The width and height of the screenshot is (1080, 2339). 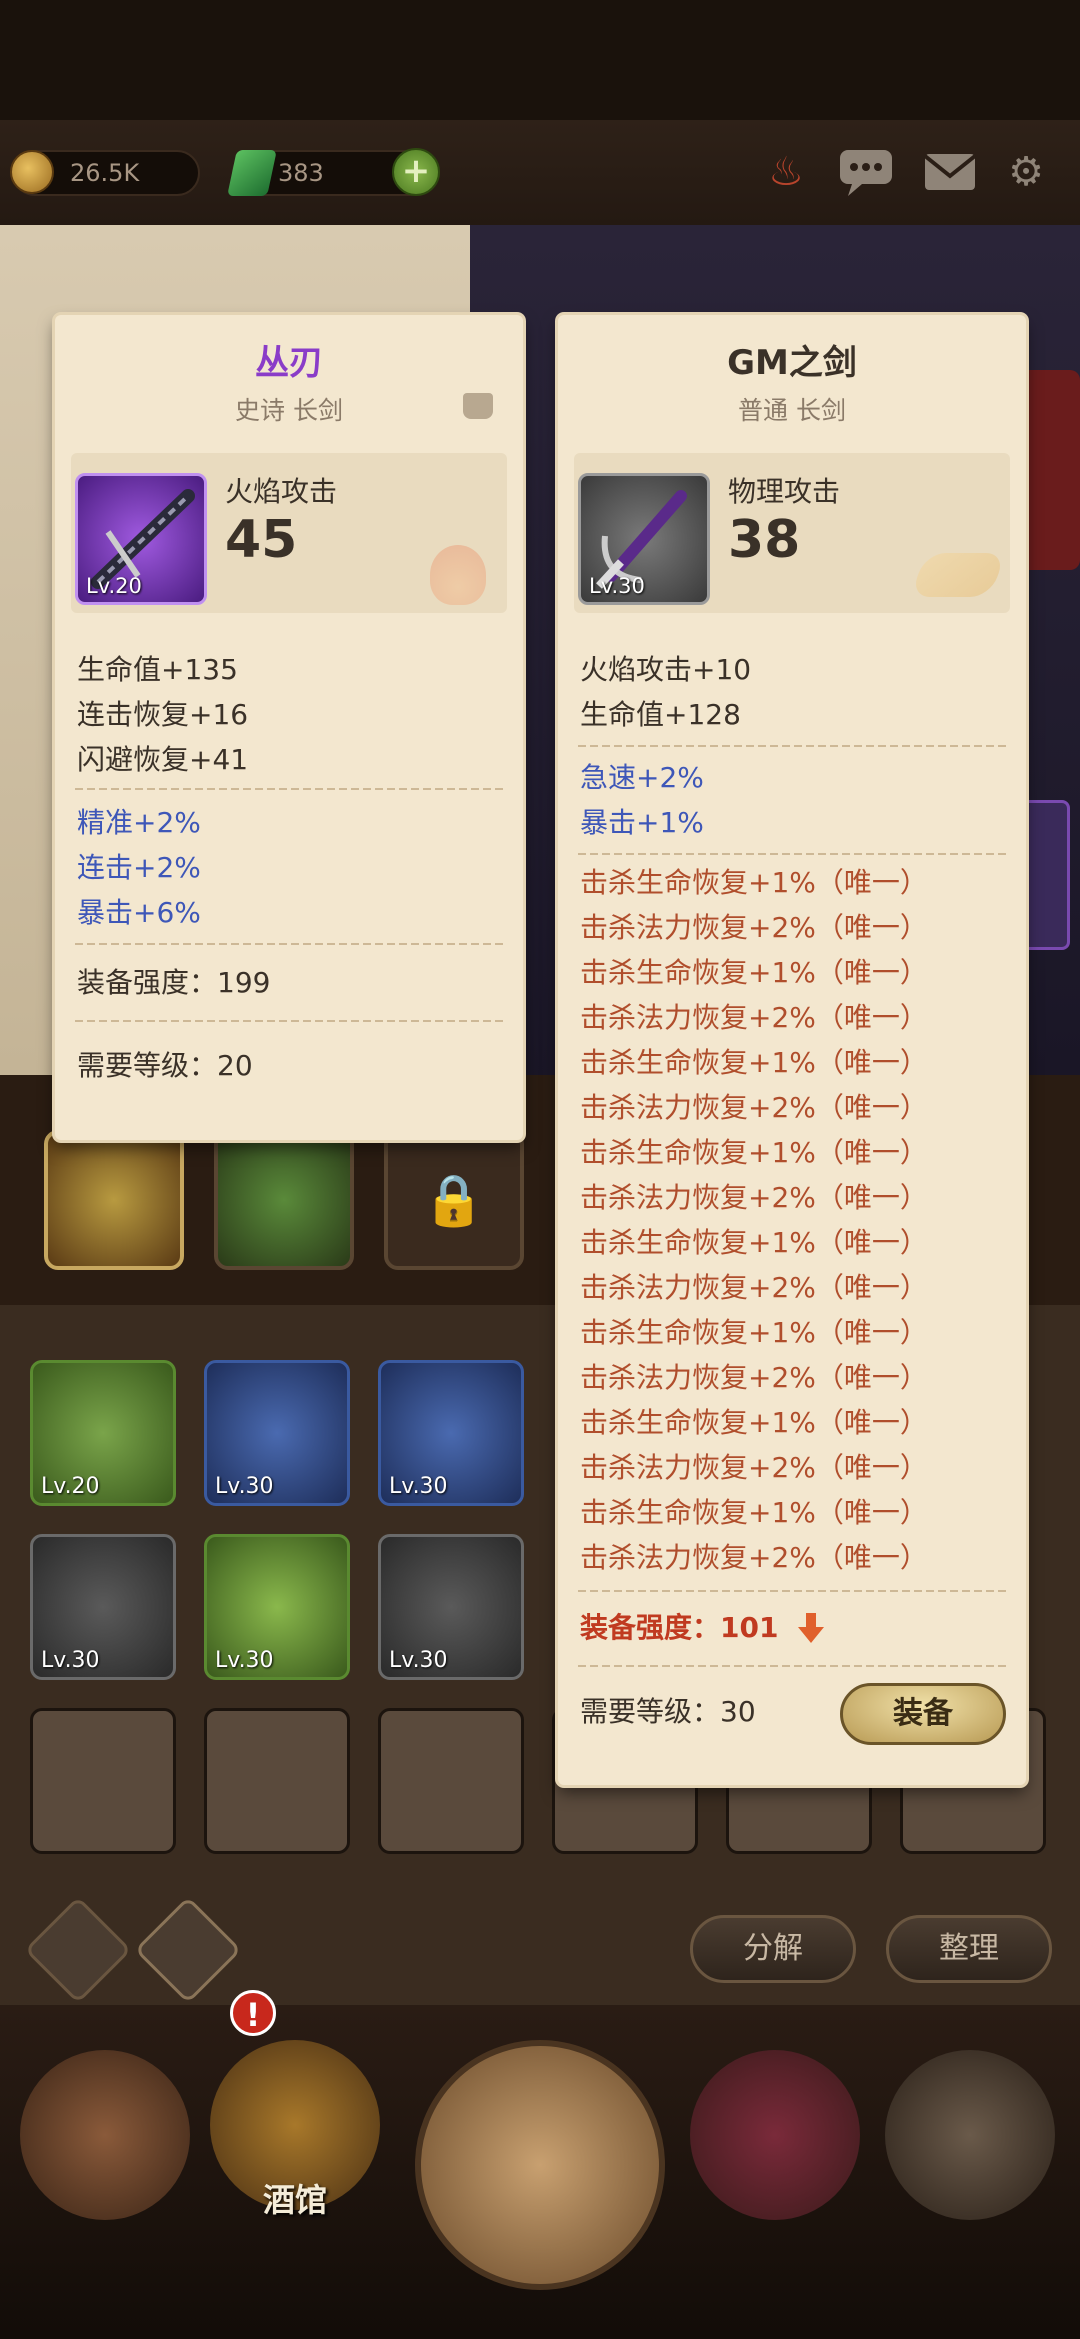 What do you see at coordinates (644, 539) in the screenshot?
I see `item-icon: Lv.30` at bounding box center [644, 539].